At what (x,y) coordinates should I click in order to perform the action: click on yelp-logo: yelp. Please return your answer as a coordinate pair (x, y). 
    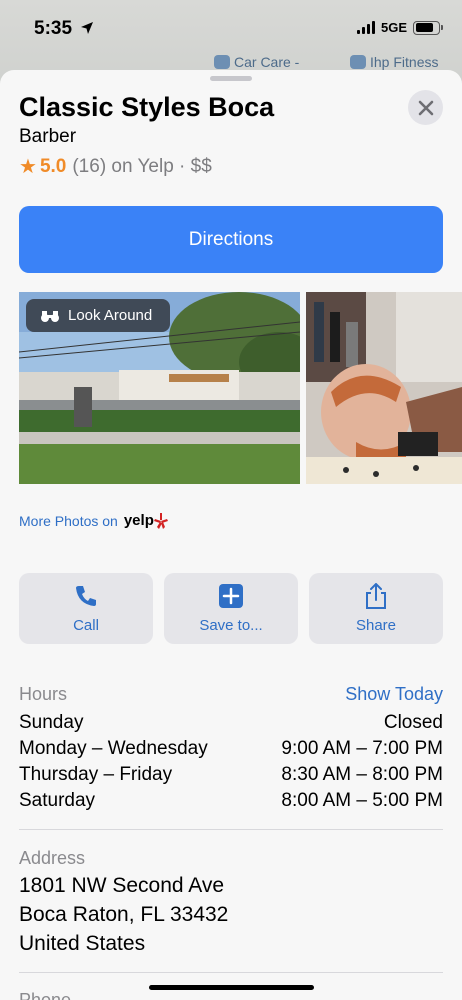
    Looking at the image, I should click on (146, 520).